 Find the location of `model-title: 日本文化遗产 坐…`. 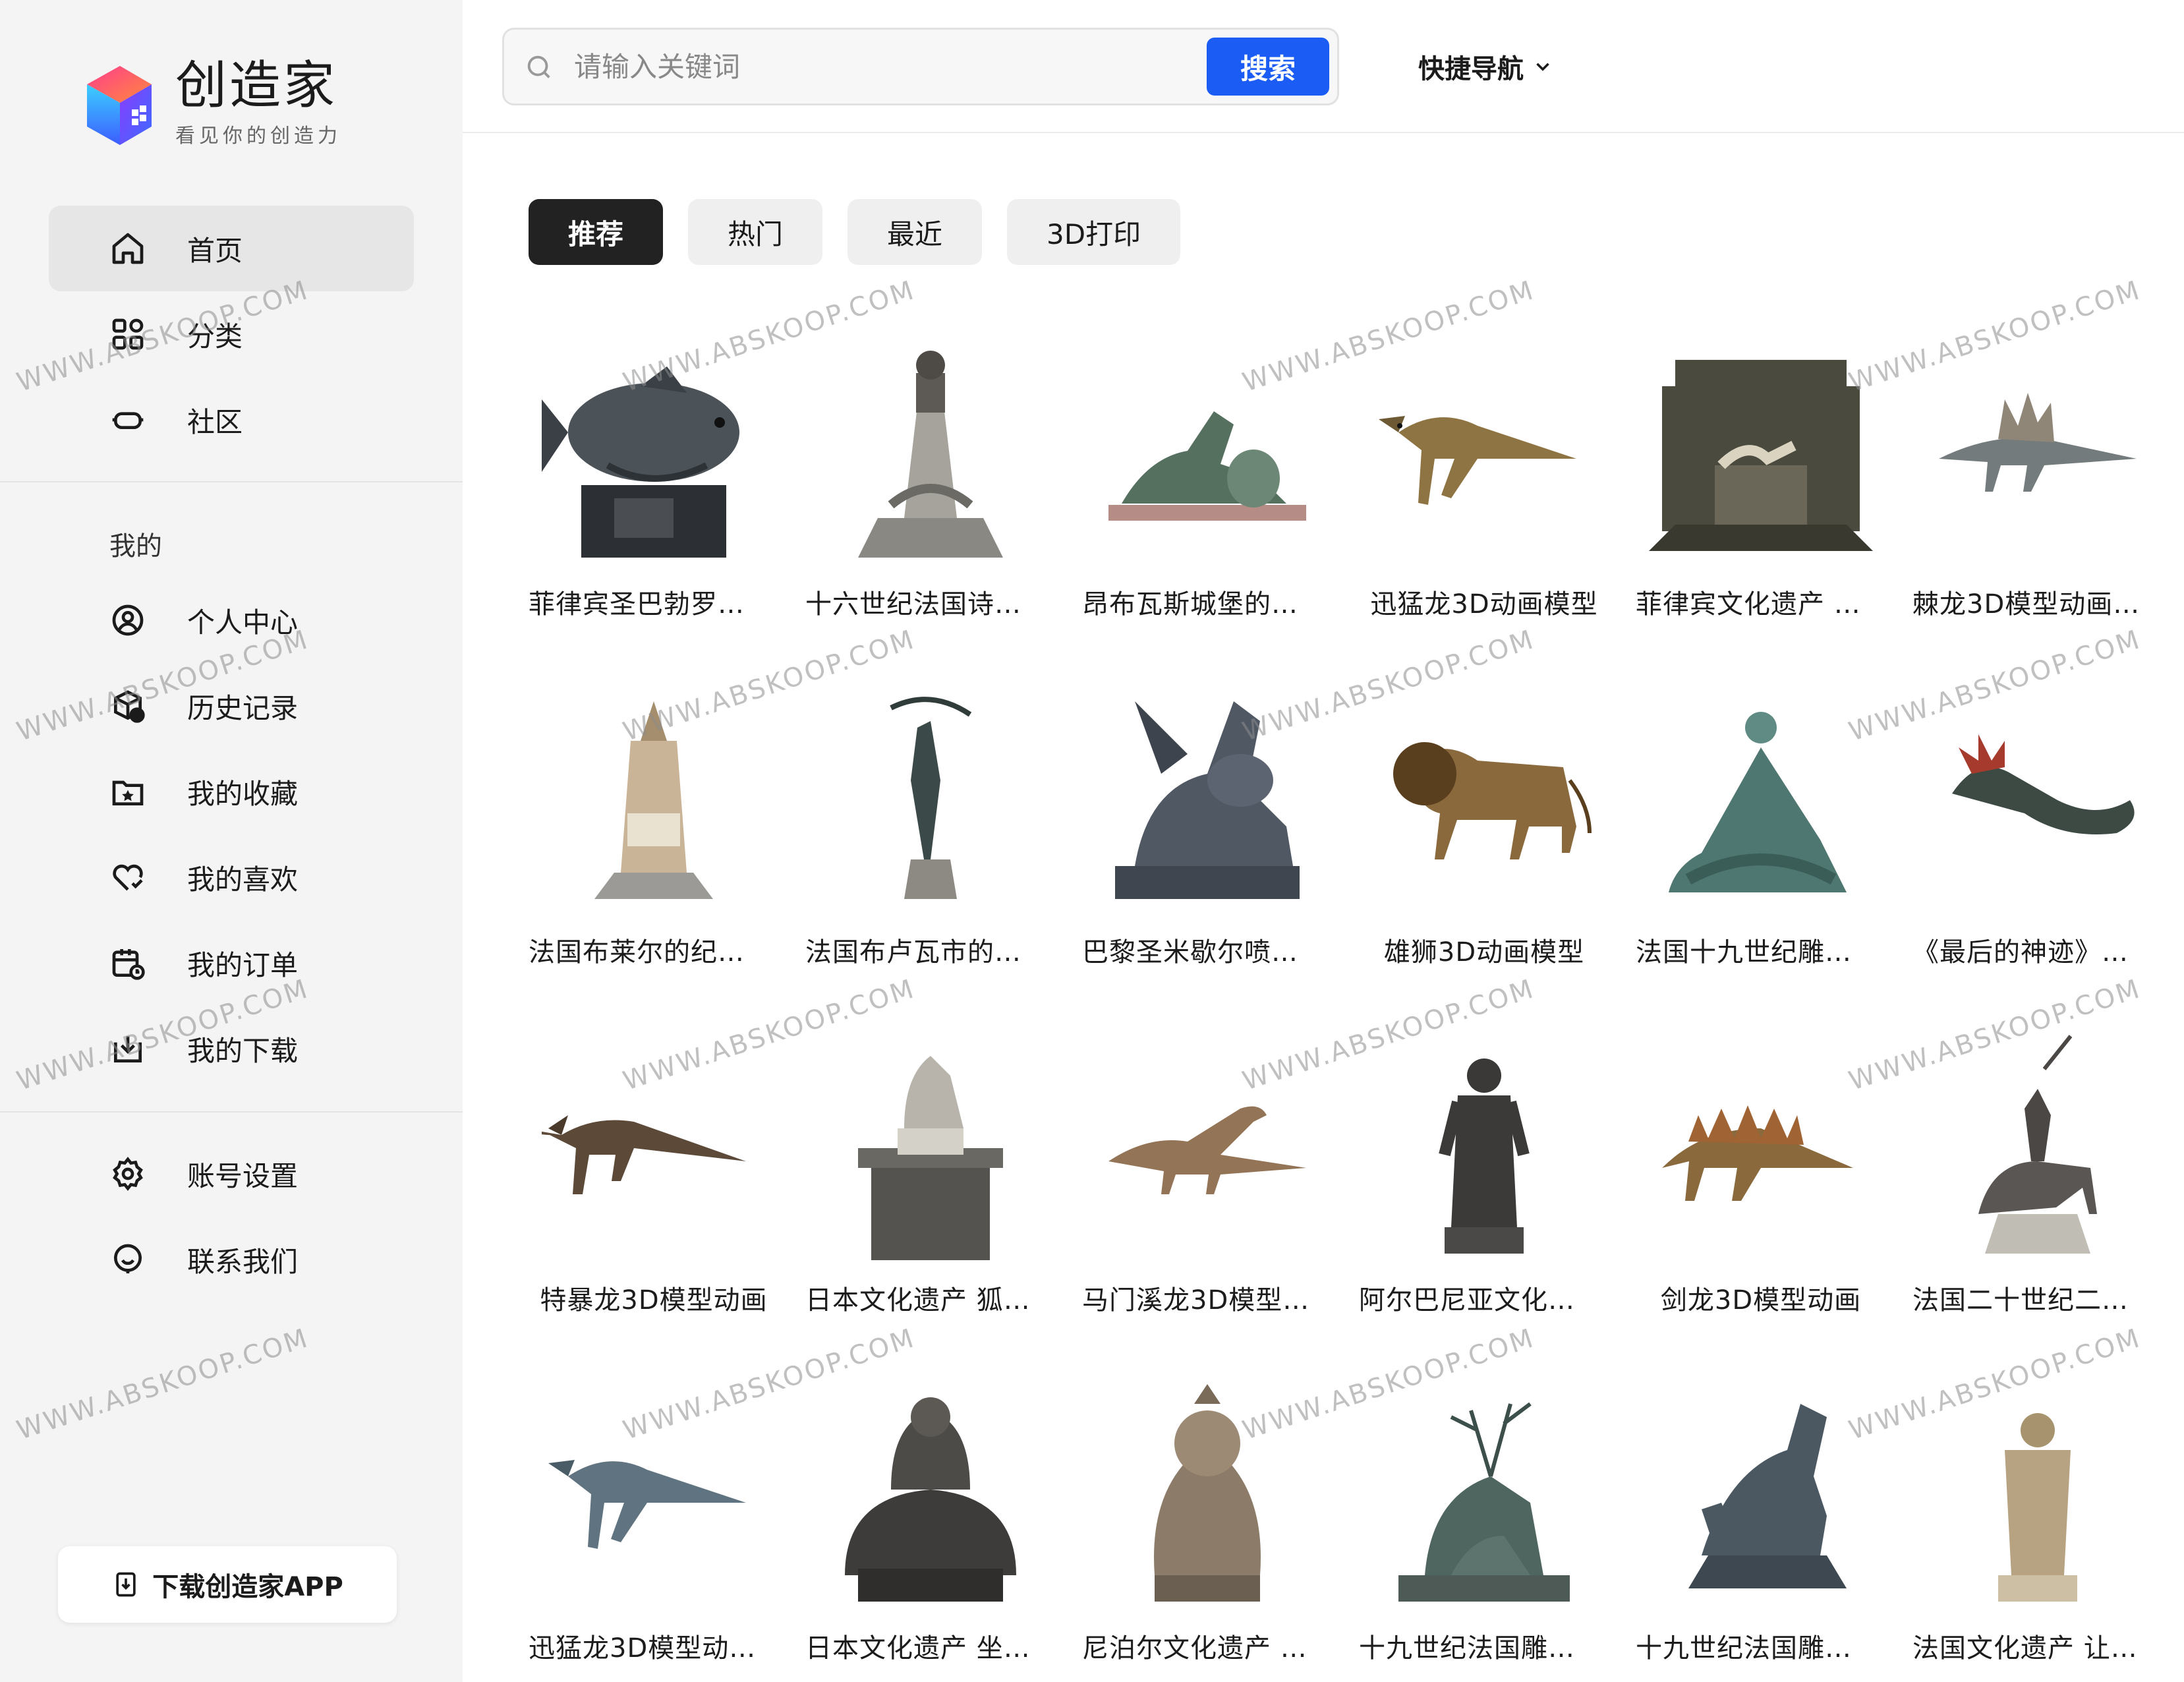

model-title: 日本文化遗产 坐… is located at coordinates (930, 1646).